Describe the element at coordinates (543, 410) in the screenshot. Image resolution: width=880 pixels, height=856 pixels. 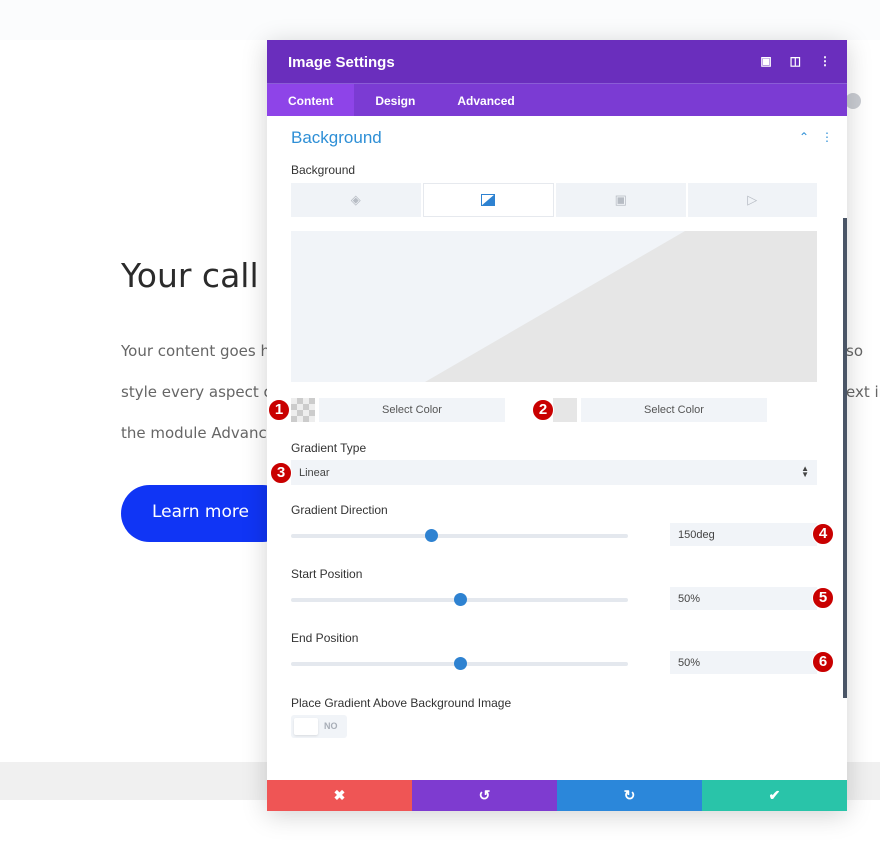
I see `annotation-badge: 2` at that location.